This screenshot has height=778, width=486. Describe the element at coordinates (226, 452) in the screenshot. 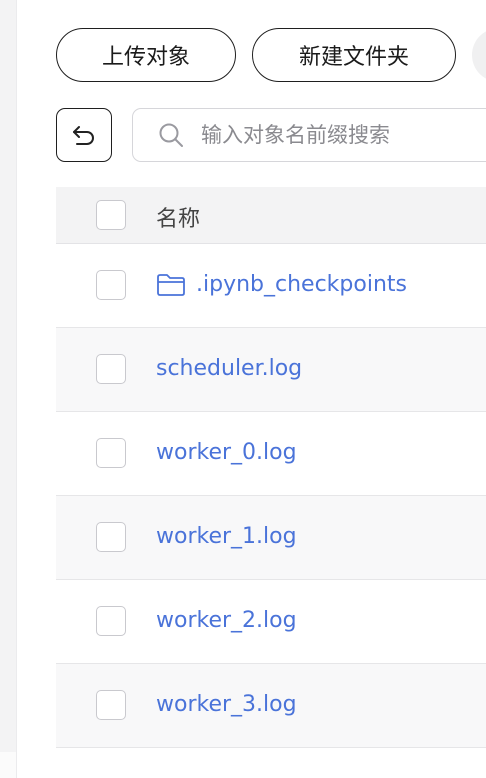

I see `file-link: worker_0.log` at that location.